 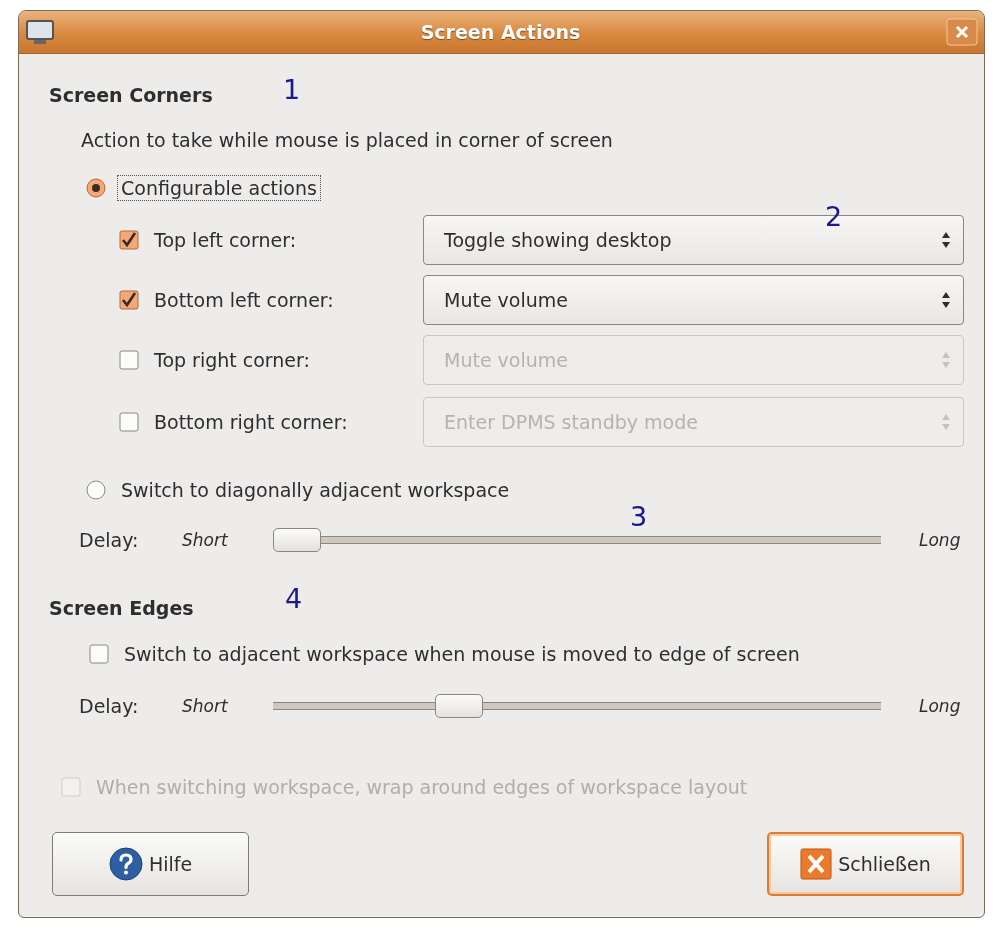 I want to click on checkbox-label: Top left corner:, so click(x=225, y=240).